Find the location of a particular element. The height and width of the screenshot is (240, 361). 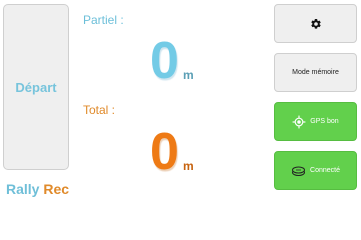

settings-button is located at coordinates (315, 23).